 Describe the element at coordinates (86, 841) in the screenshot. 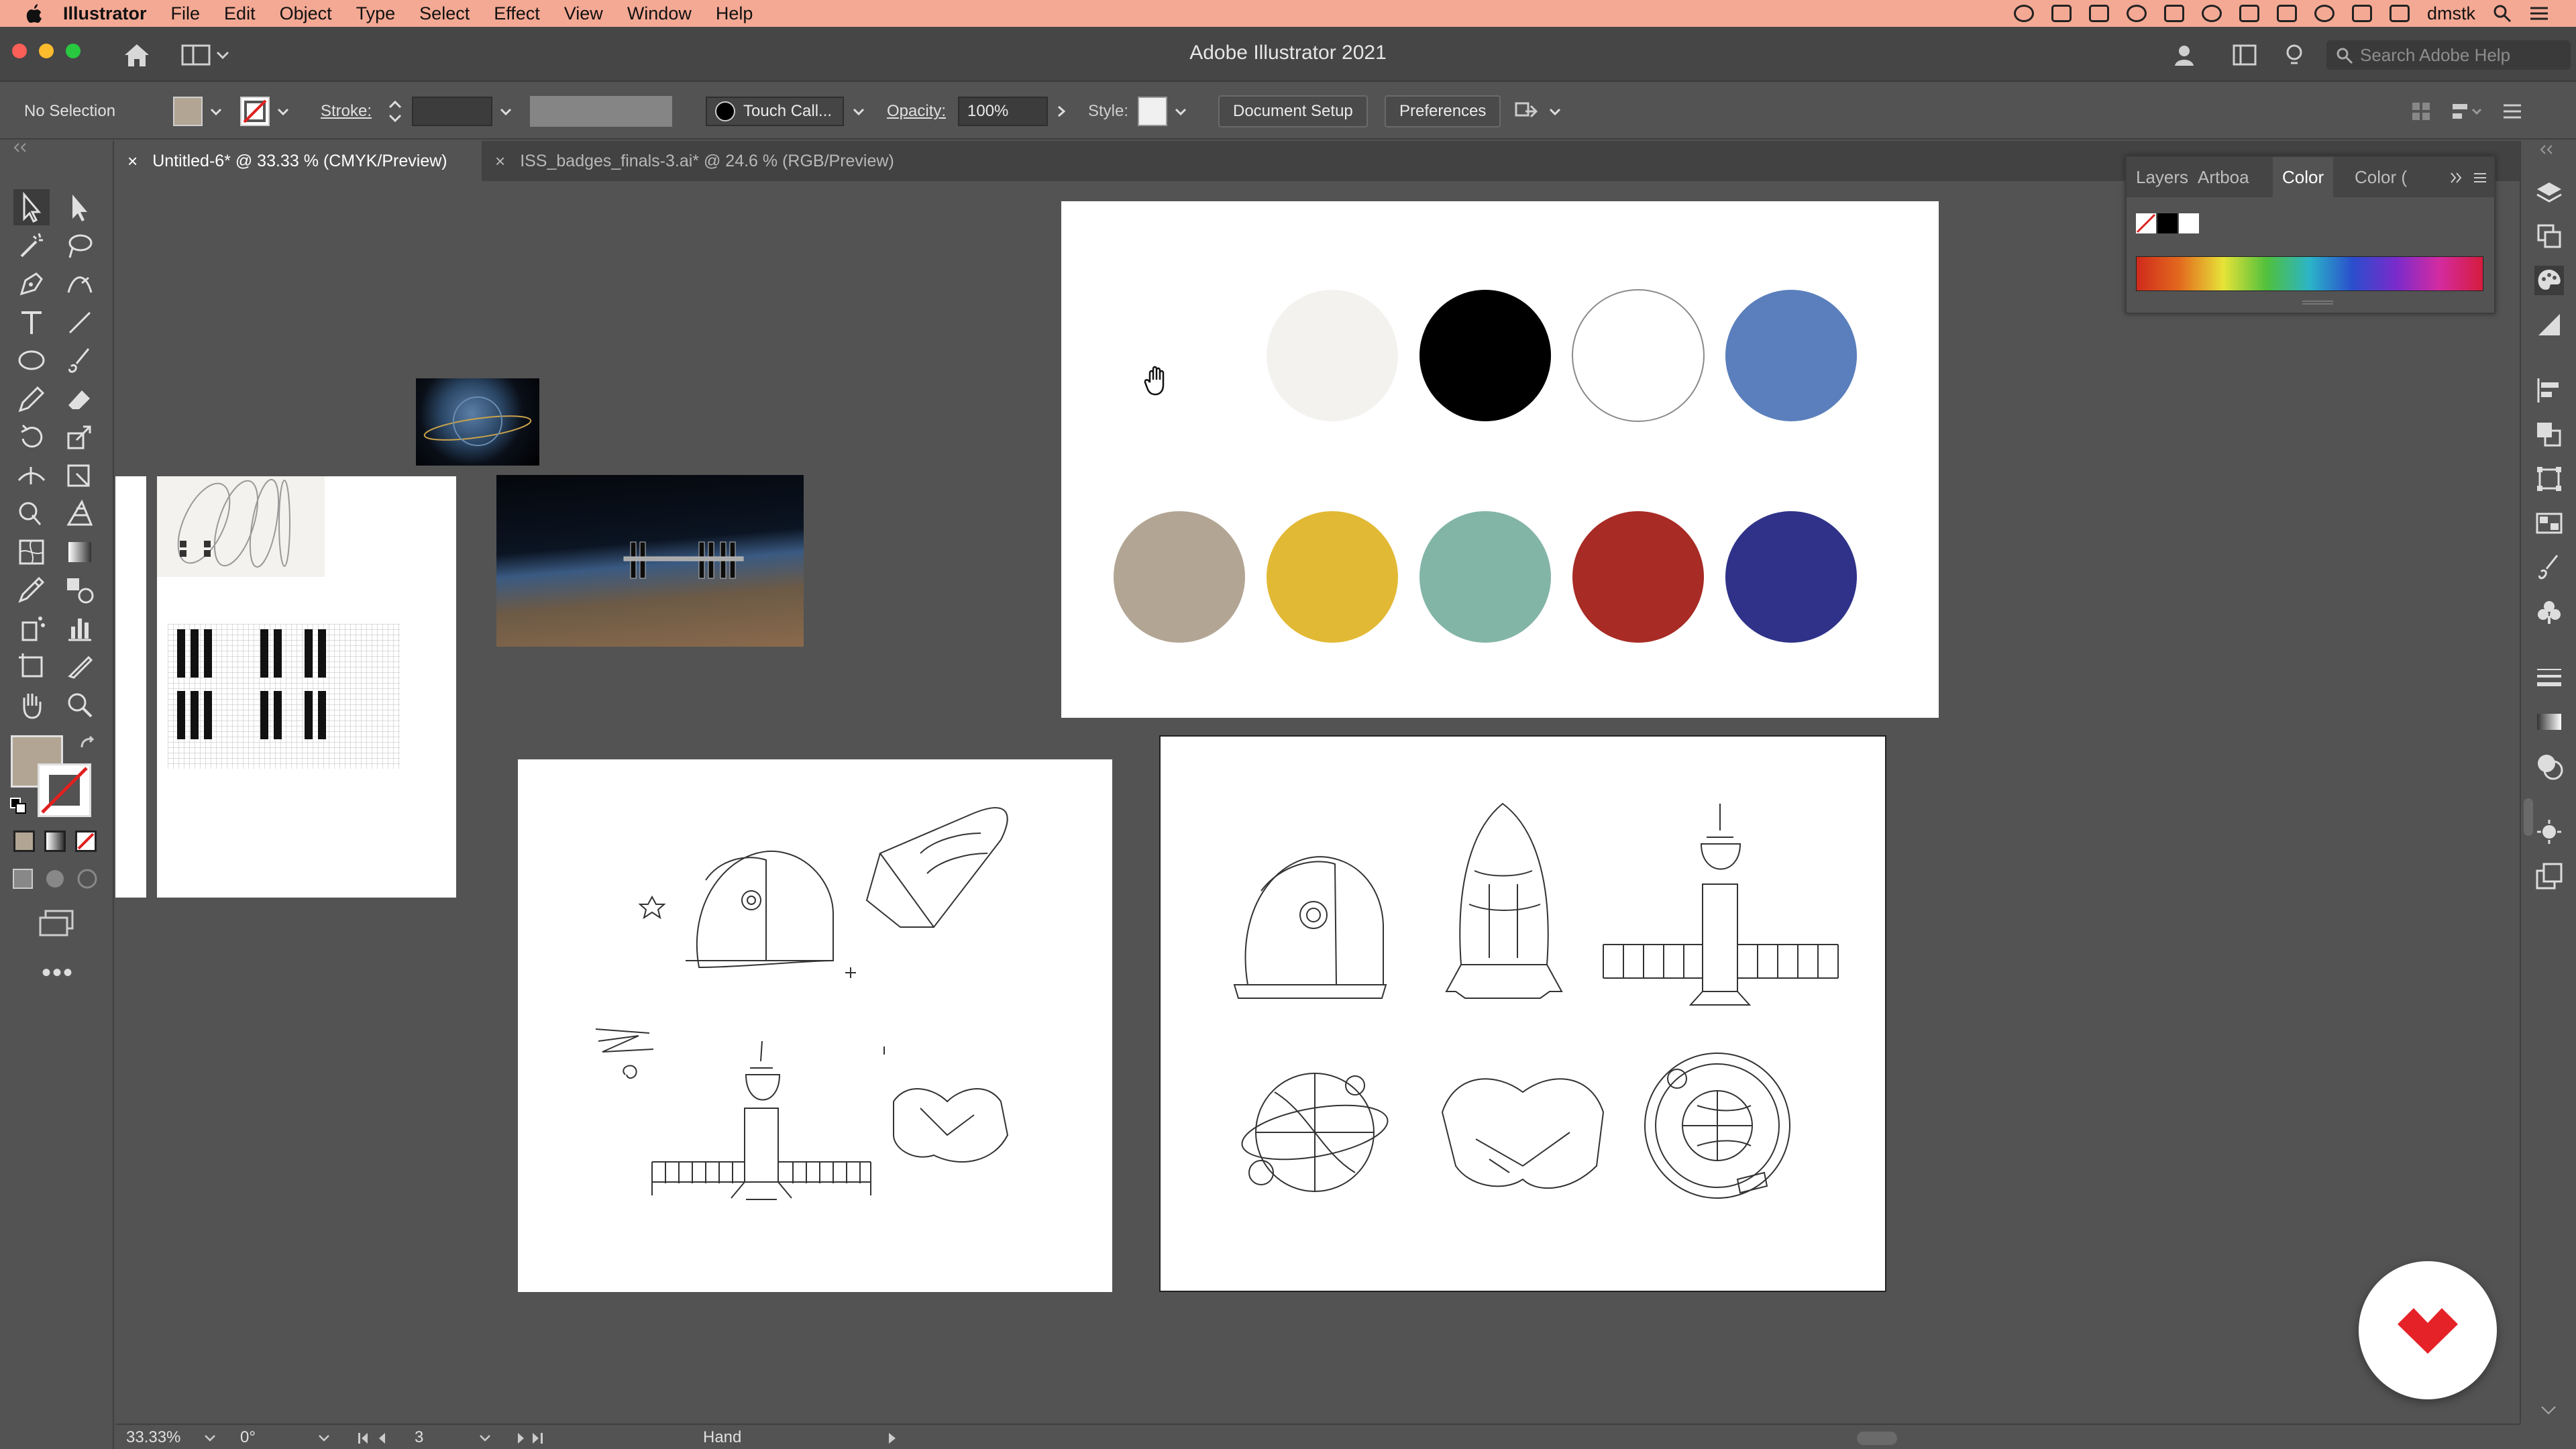

I see `none-mode-icon` at that location.